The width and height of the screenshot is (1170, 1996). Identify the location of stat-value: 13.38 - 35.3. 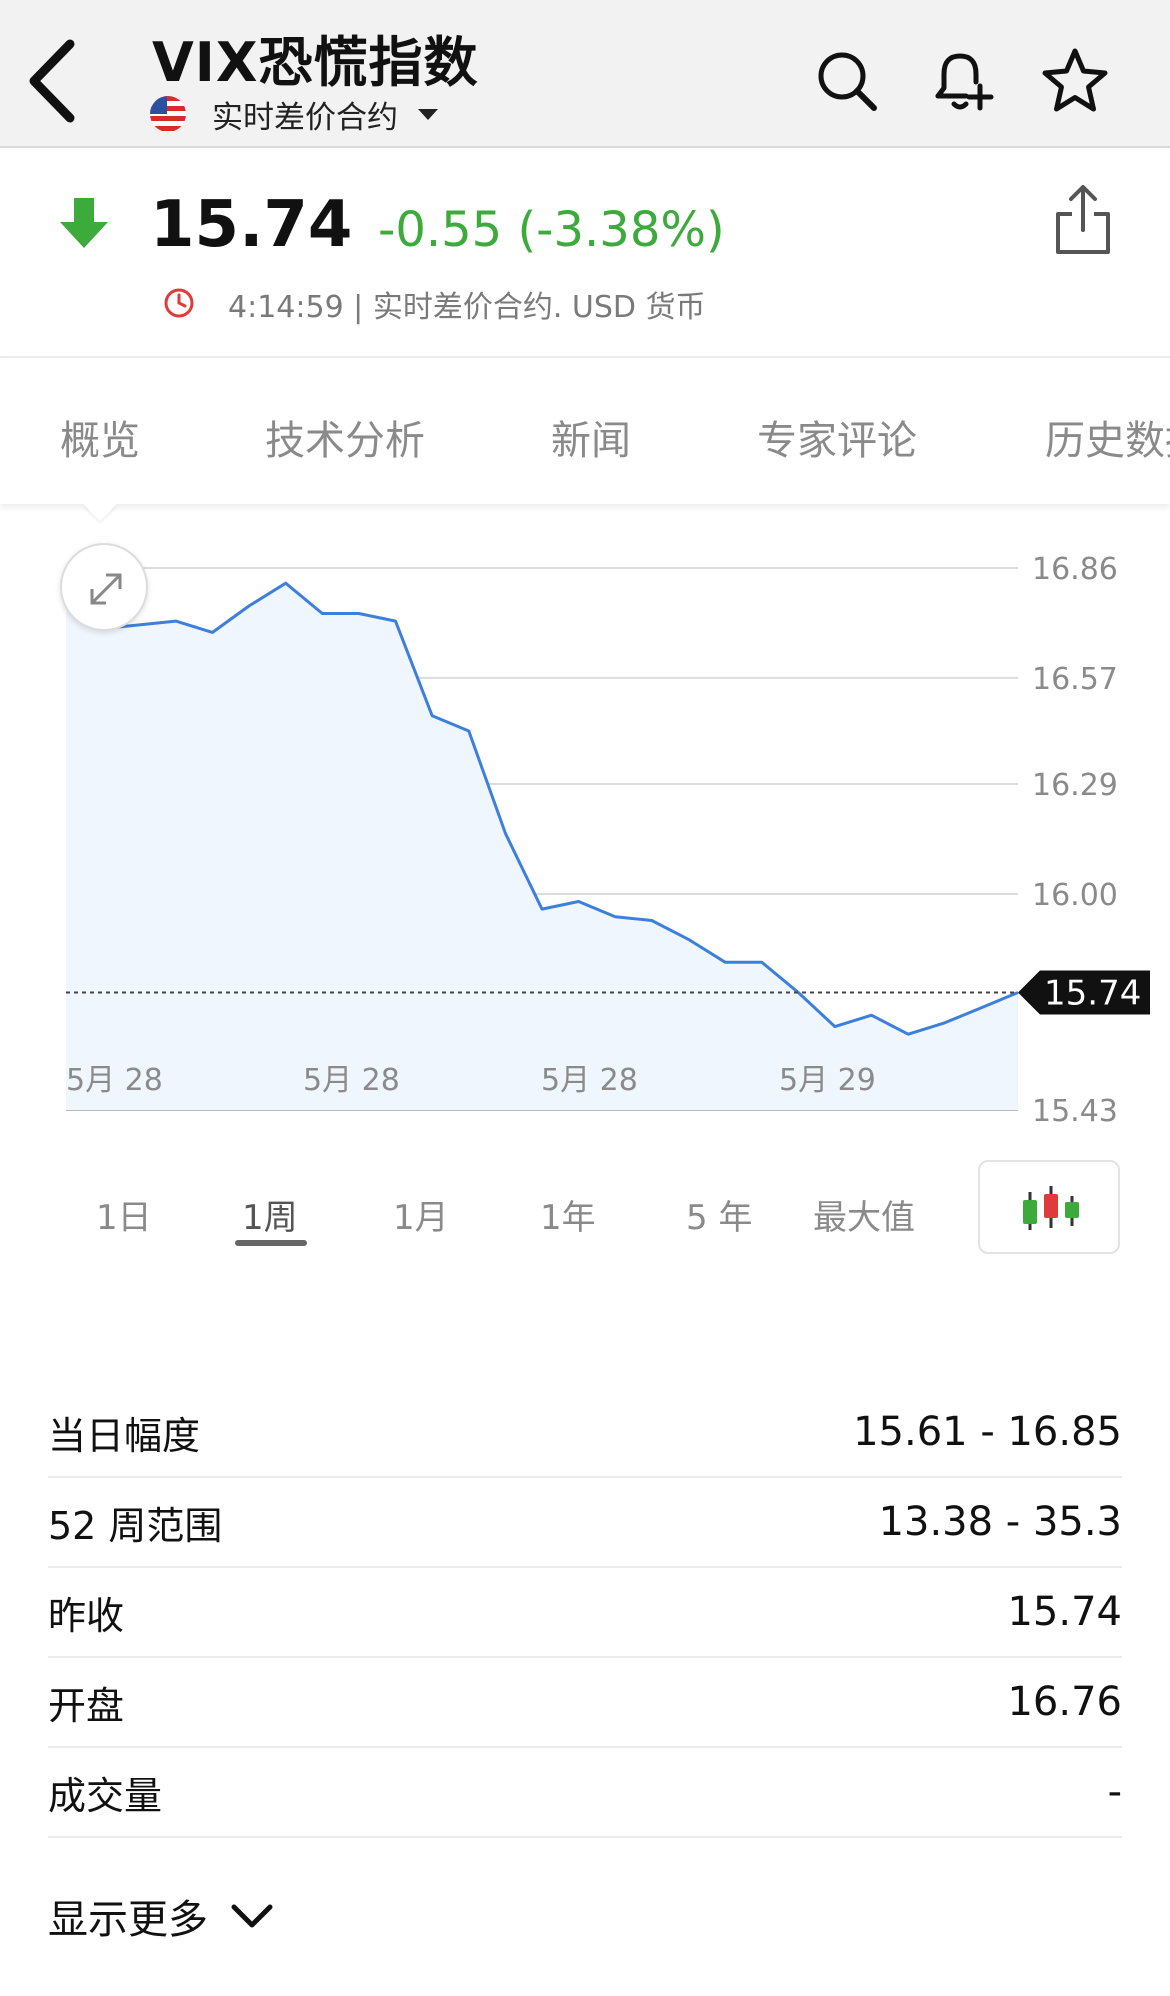
(1000, 1522).